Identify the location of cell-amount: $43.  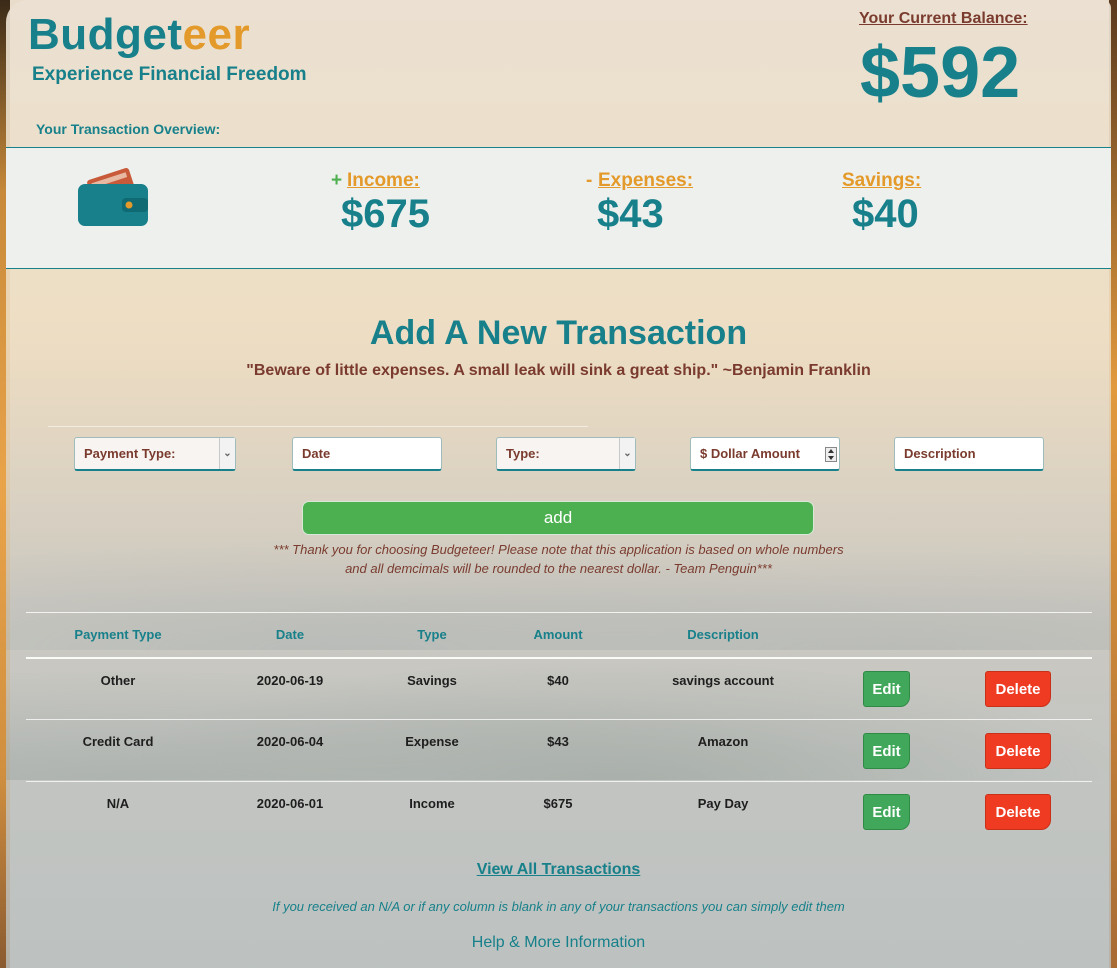
(558, 741).